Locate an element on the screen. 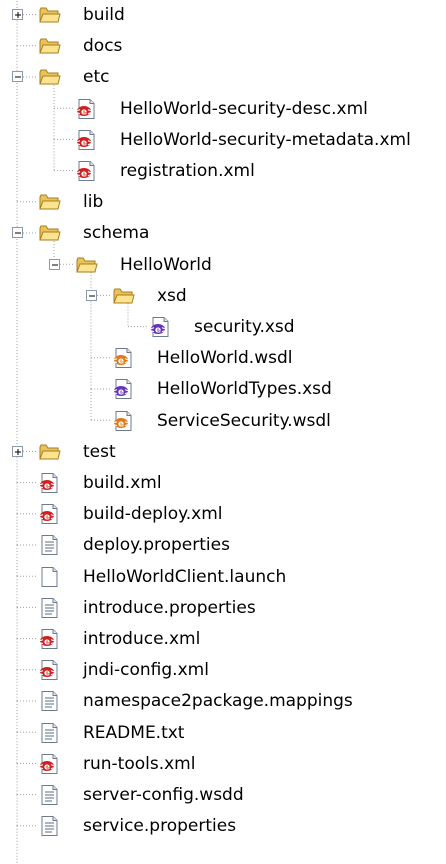  tree-item-introduce-properties: introduce.properties is located at coordinates (223, 608).